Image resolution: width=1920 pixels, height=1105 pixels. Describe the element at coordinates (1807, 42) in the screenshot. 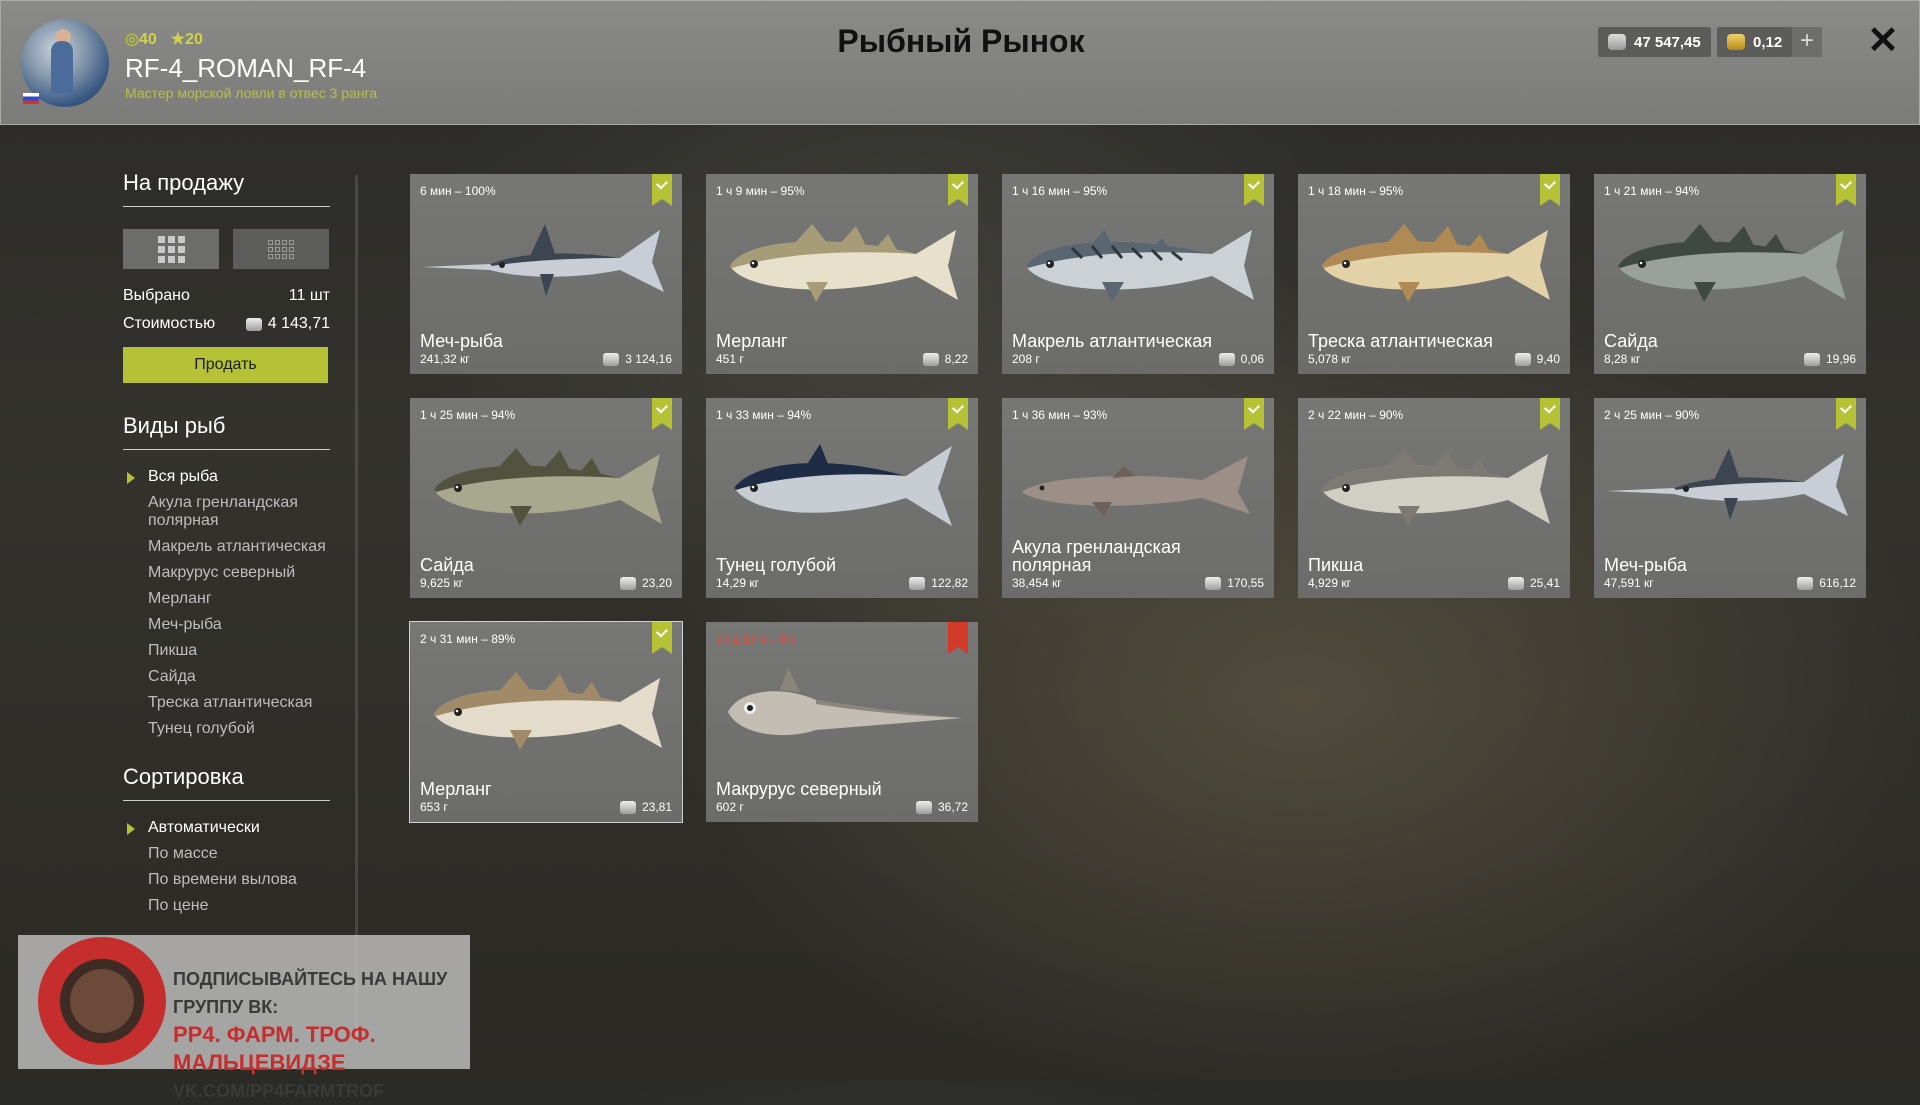

I see `add-currency-button: +` at that location.